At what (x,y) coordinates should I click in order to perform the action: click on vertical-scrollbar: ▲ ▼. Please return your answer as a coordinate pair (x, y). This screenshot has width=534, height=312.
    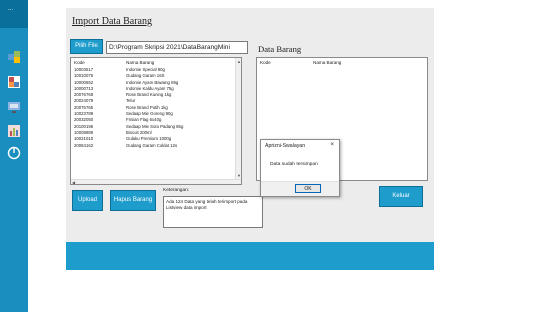
    Looking at the image, I should click on (238, 121).